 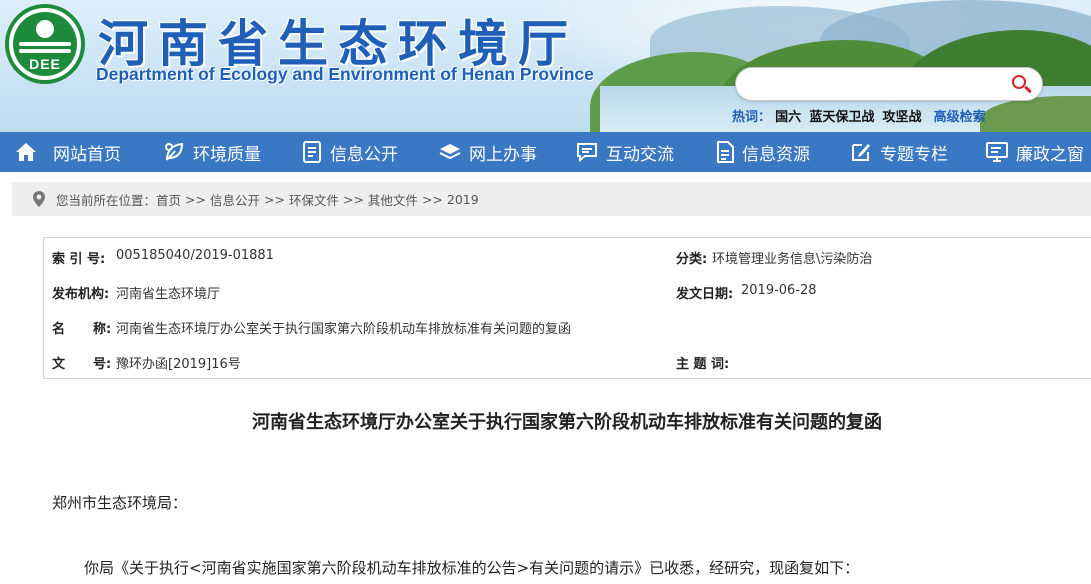 I want to click on chat-icon, so click(x=587, y=153).